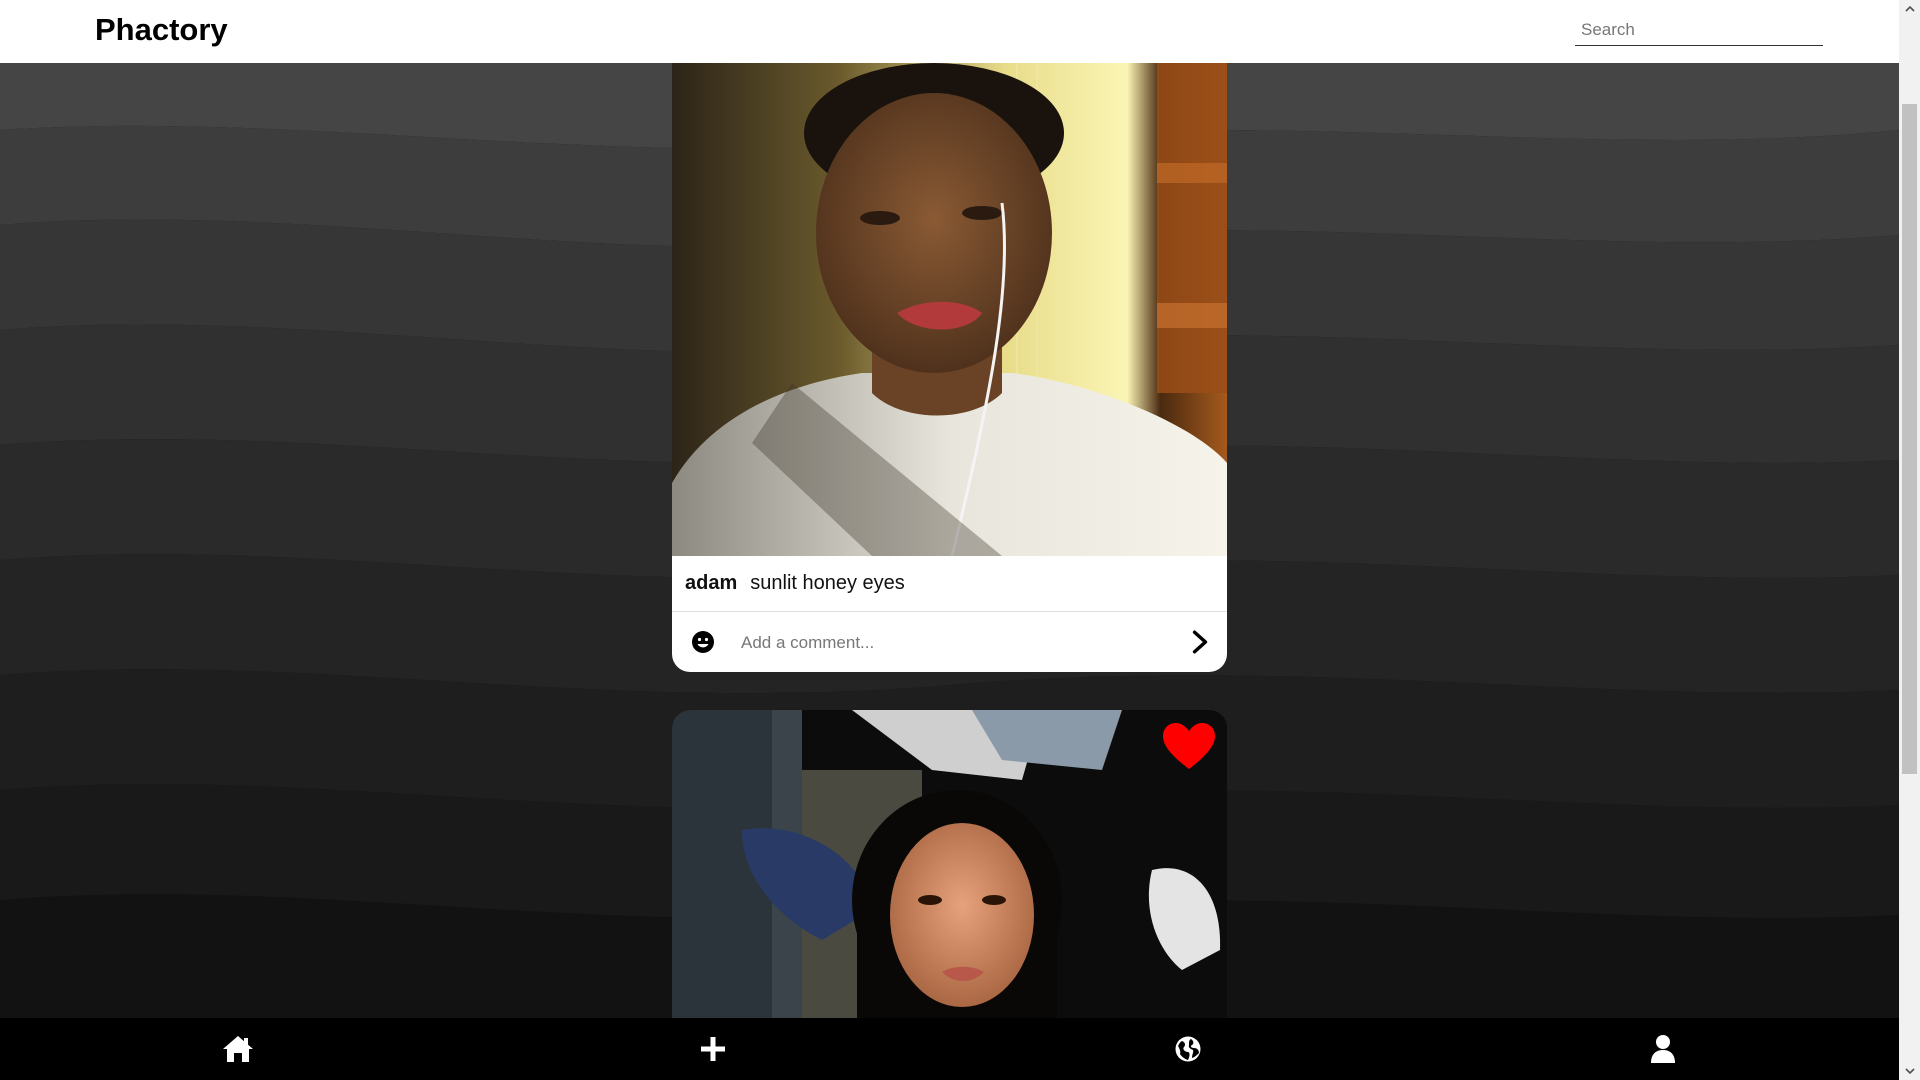  Describe the element at coordinates (827, 583) in the screenshot. I see `post-caption: sunlit honey eyes` at that location.